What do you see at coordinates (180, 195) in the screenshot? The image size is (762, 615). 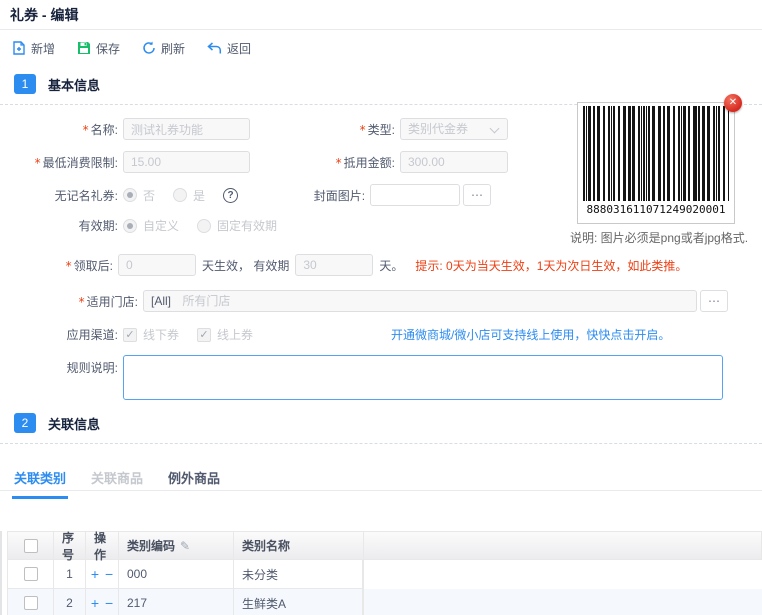 I see `bearer-yes-radio` at bounding box center [180, 195].